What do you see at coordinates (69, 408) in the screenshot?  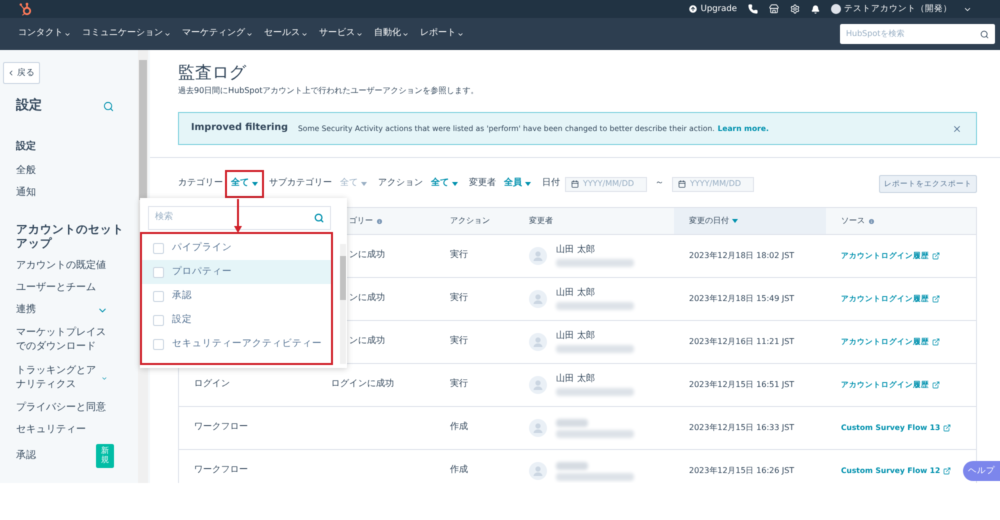 I see `sidebar-item: プライバシーと同意` at bounding box center [69, 408].